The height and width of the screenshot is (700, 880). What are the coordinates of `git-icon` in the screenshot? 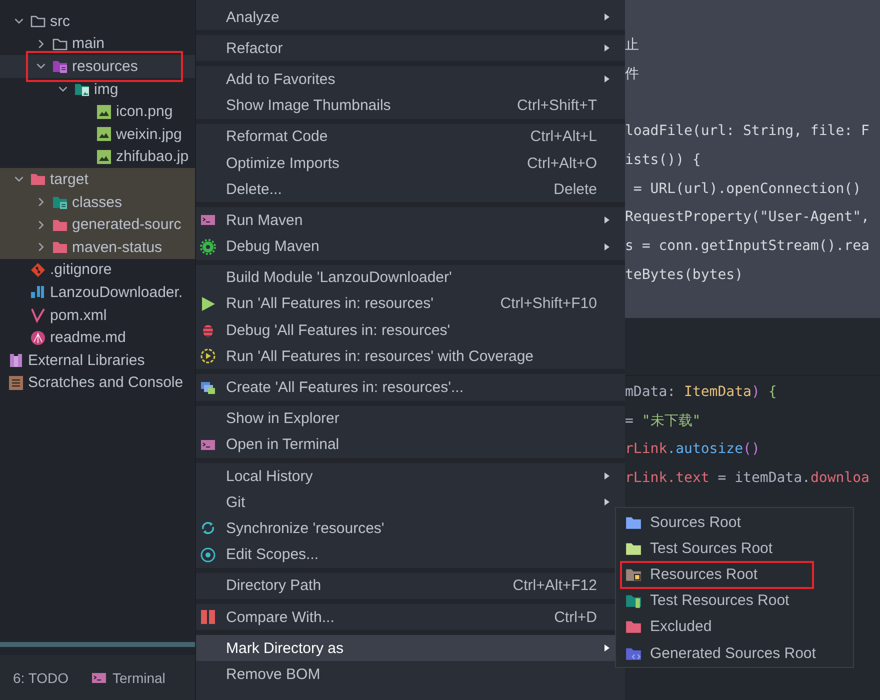 It's located at (38, 270).